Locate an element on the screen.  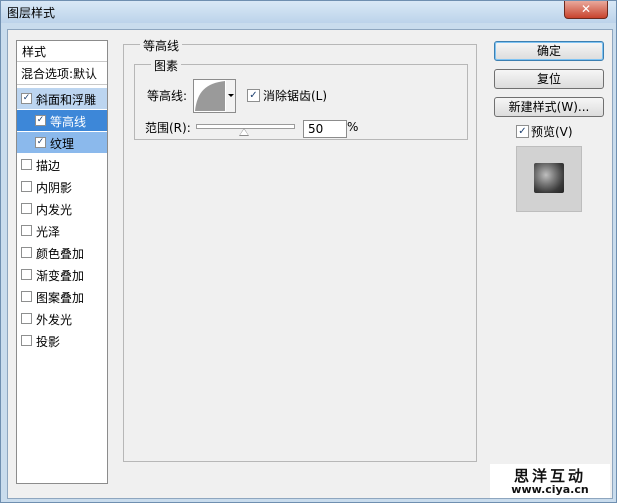
preview-texture-image is located at coordinates (549, 178).